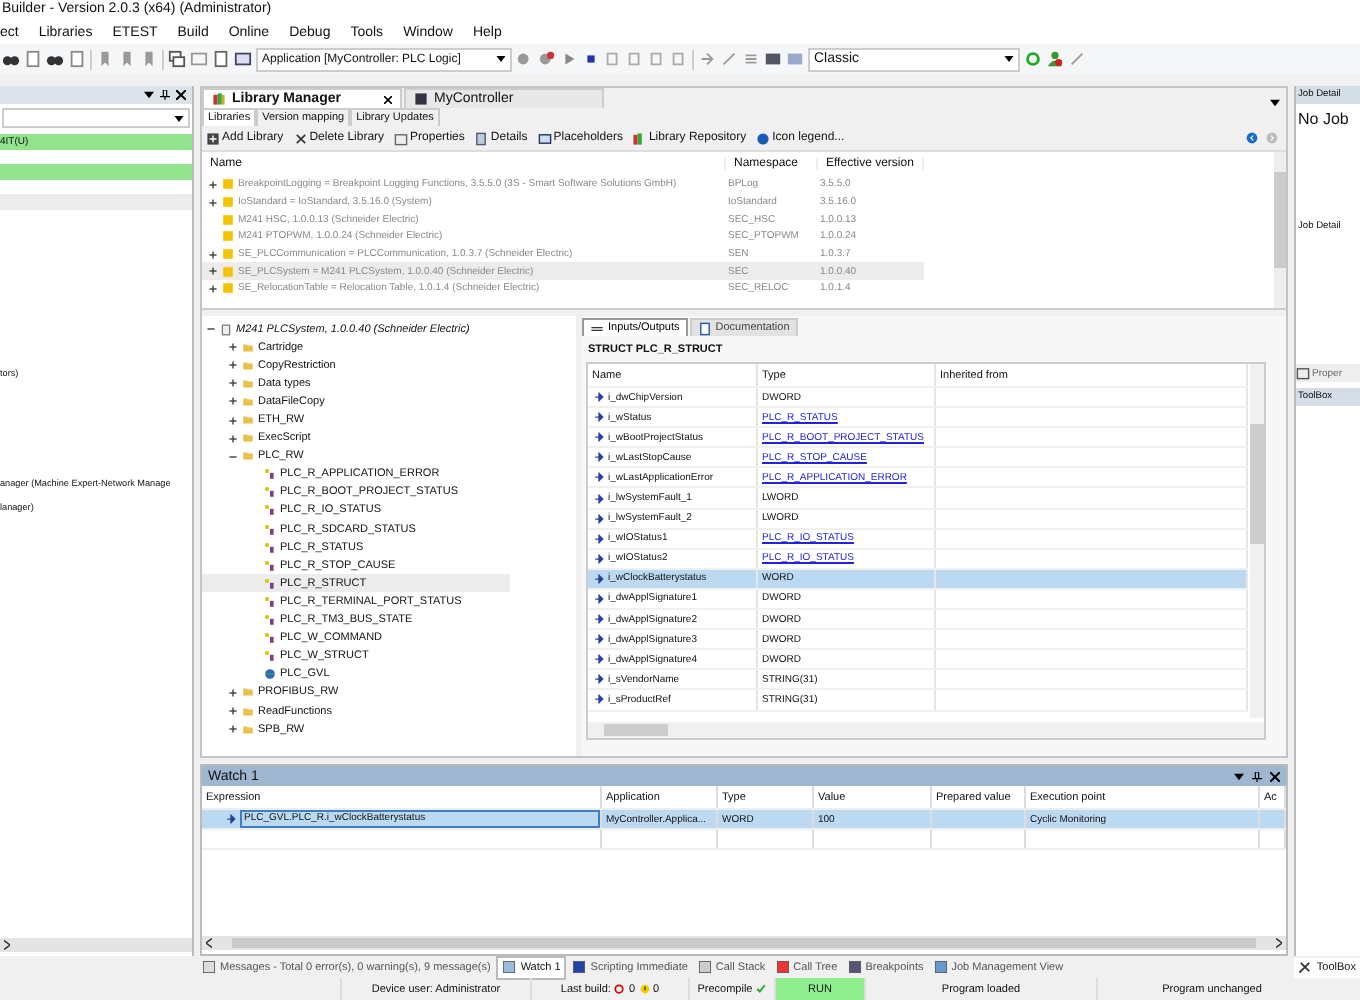 The height and width of the screenshot is (1000, 1360). What do you see at coordinates (226, 329) in the screenshot?
I see `library-icon` at bounding box center [226, 329].